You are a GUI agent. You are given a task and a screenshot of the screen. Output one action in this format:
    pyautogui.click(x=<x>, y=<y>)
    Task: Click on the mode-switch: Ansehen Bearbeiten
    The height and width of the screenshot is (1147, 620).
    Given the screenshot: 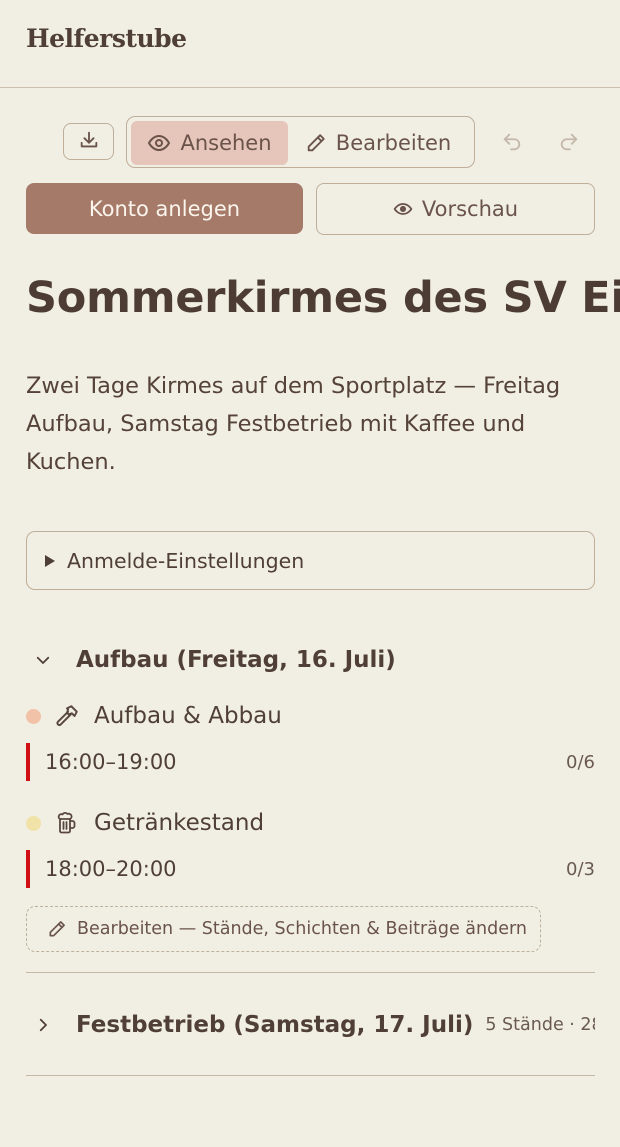 What is the action you would take?
    pyautogui.click(x=300, y=142)
    